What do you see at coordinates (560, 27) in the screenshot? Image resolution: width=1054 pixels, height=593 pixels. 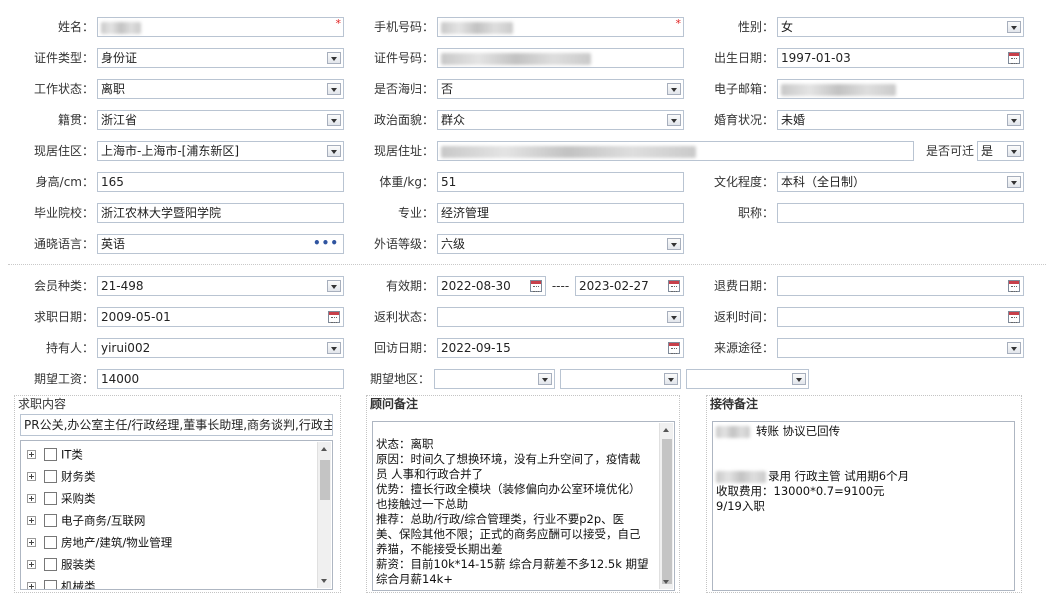 I see `phone-field: *` at bounding box center [560, 27].